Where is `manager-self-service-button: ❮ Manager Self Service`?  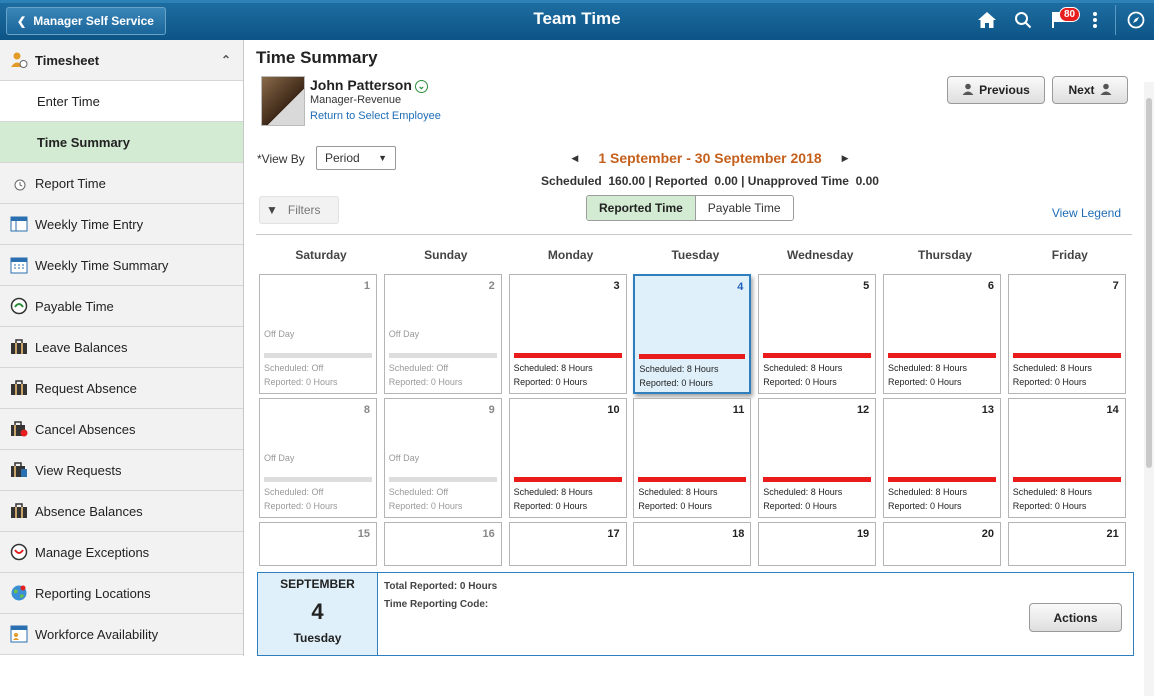
manager-self-service-button: ❮ Manager Self Service is located at coordinates (86, 21).